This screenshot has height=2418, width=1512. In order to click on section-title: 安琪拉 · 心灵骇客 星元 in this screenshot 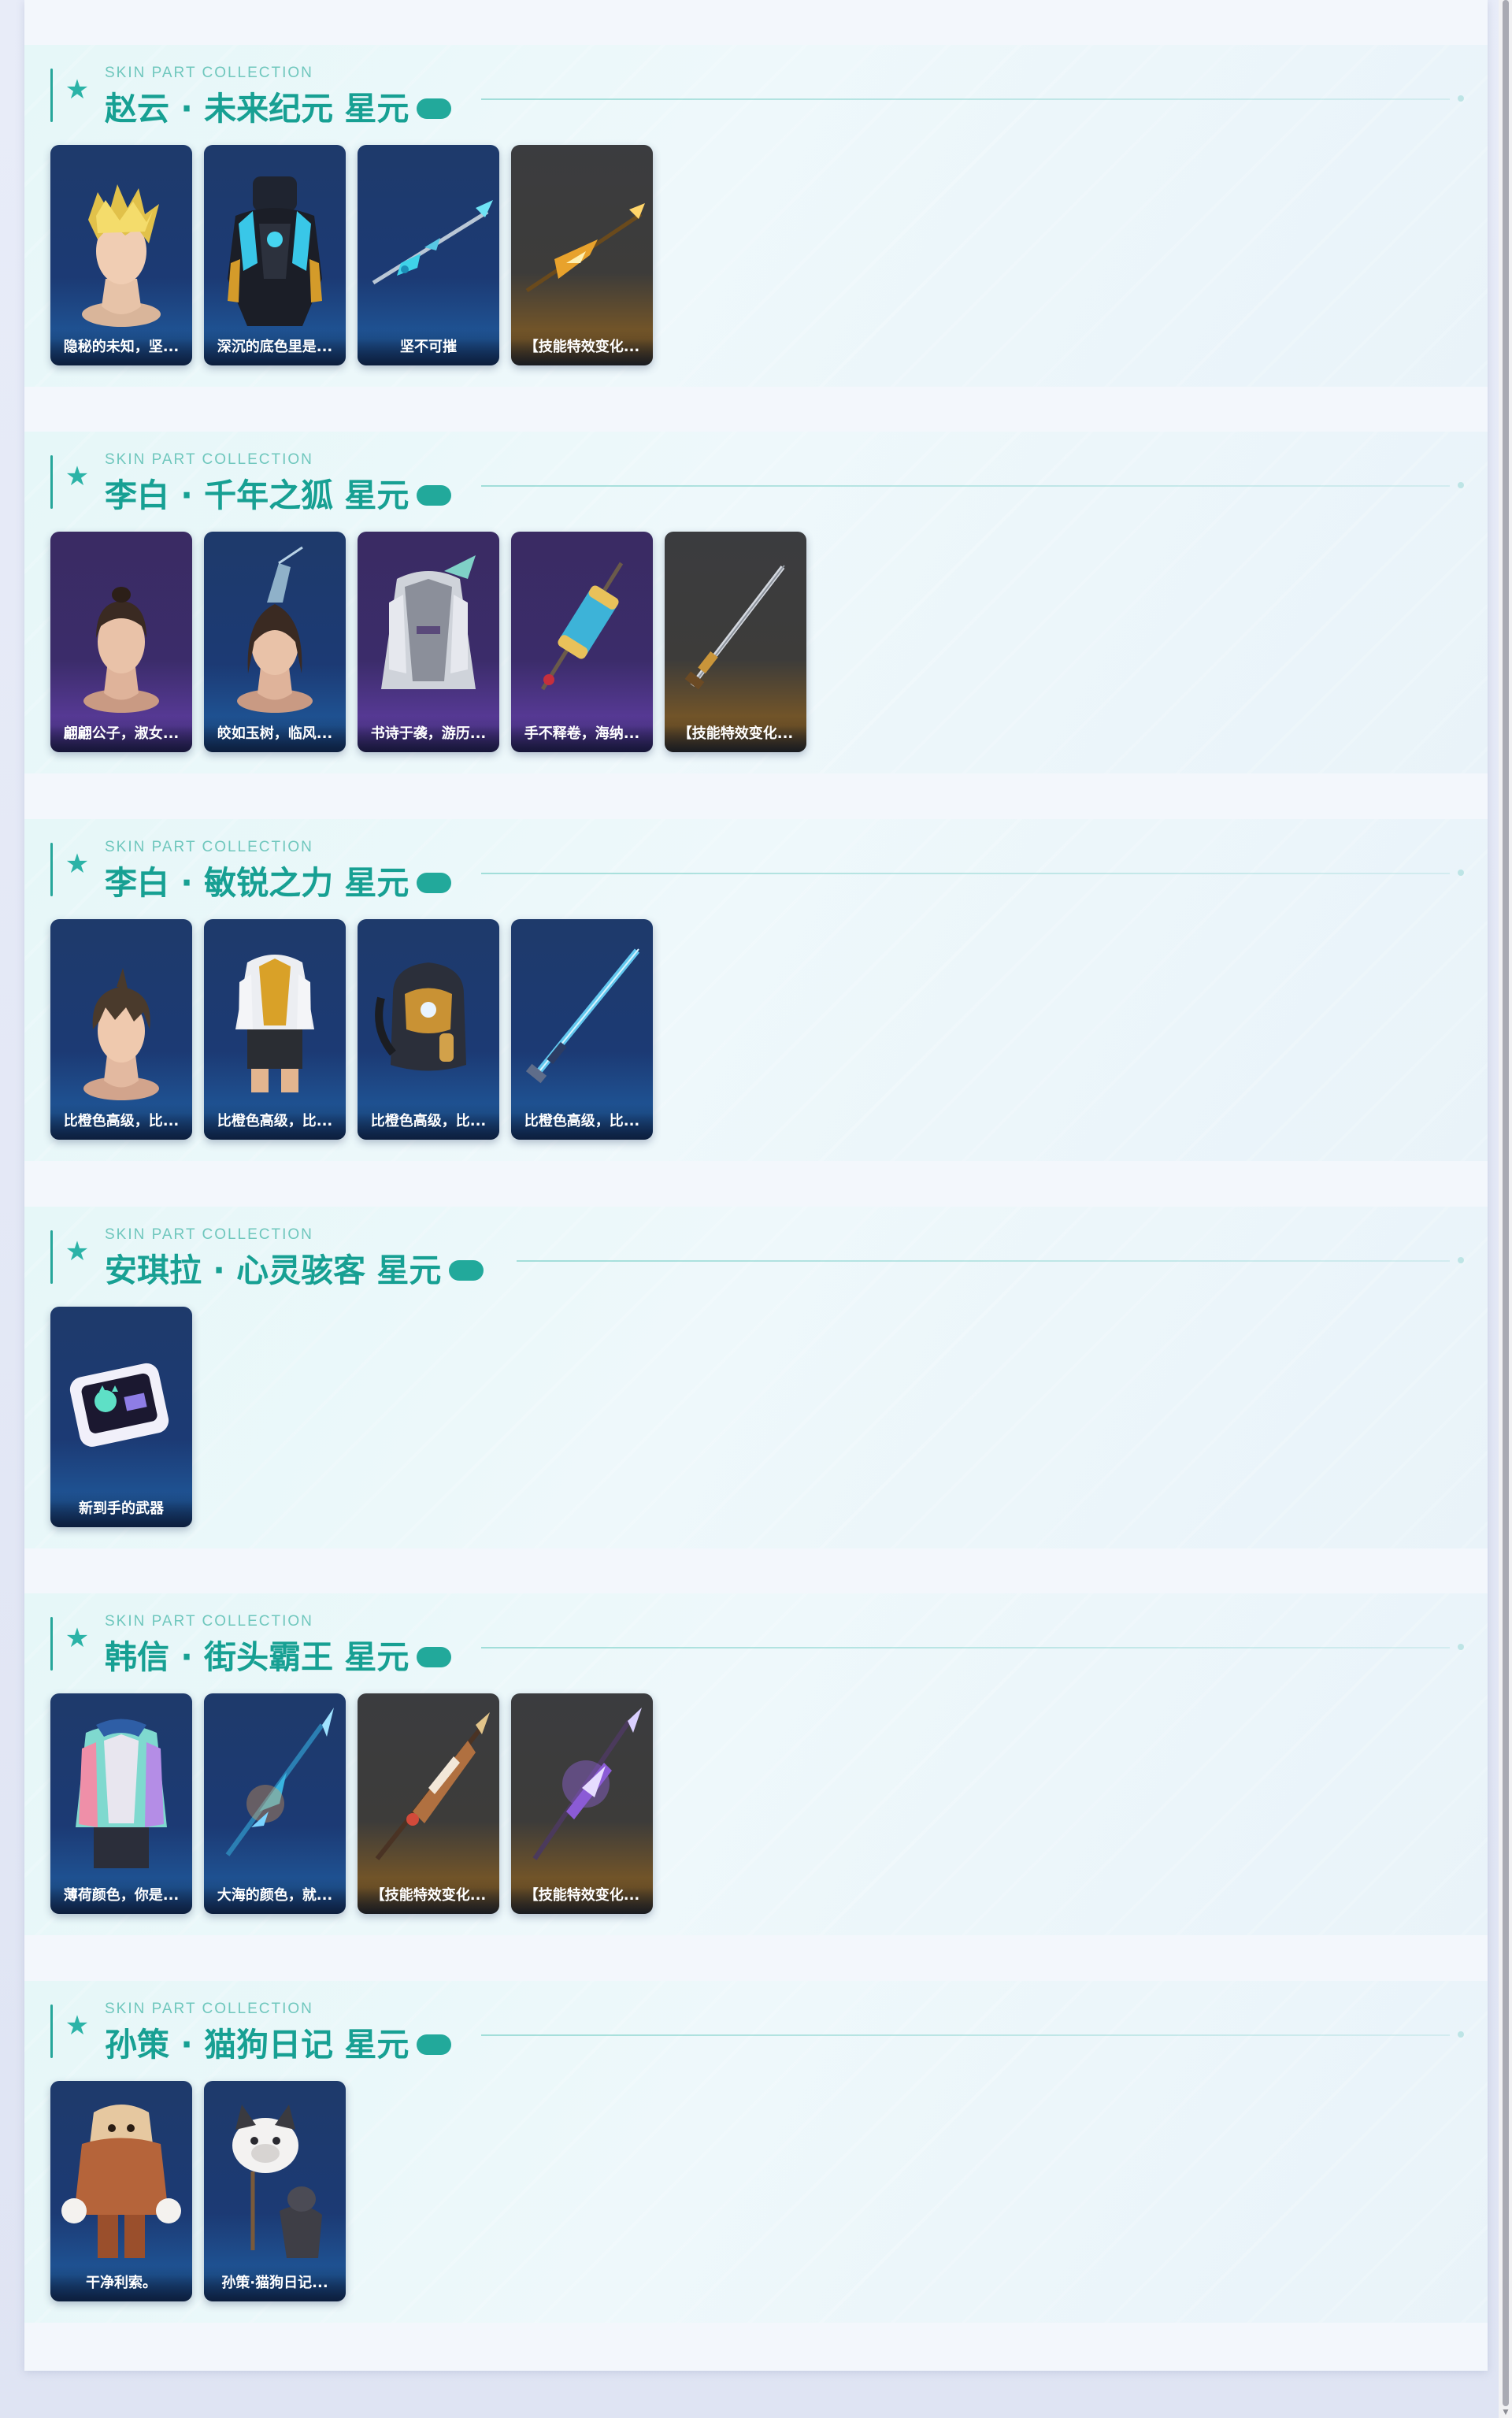, I will do `click(294, 1268)`.